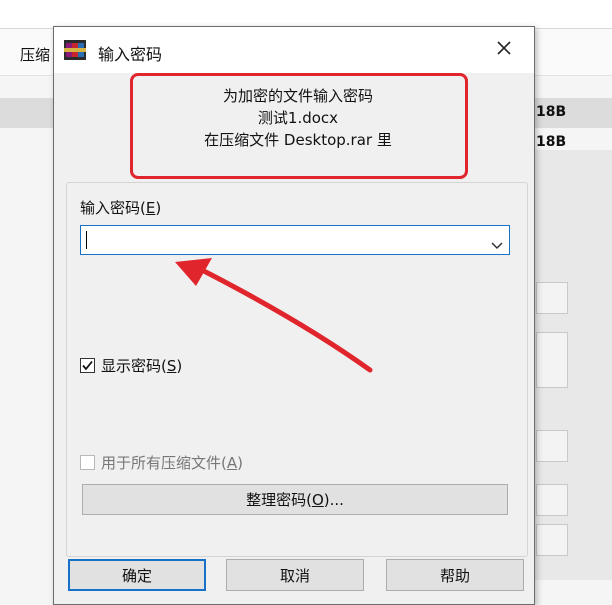 The image size is (612, 605). I want to click on use-for-all-checkbox, so click(87, 462).